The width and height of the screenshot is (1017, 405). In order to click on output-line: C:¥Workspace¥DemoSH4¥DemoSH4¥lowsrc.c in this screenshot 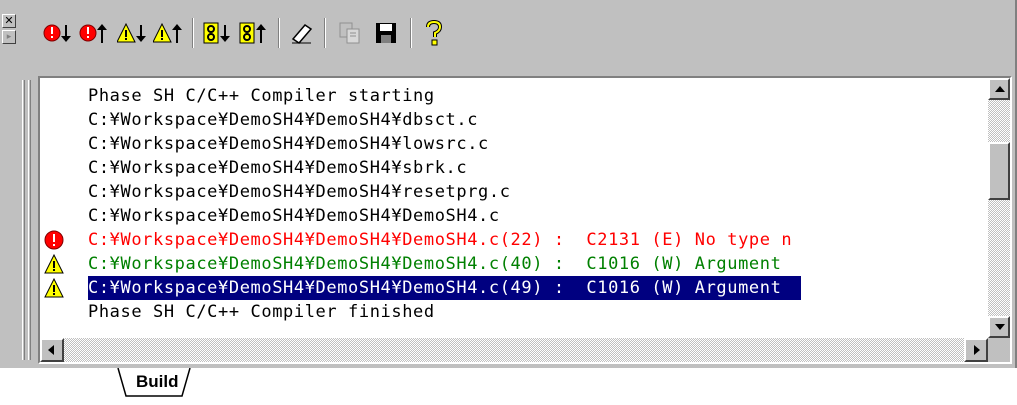, I will do `click(515, 144)`.